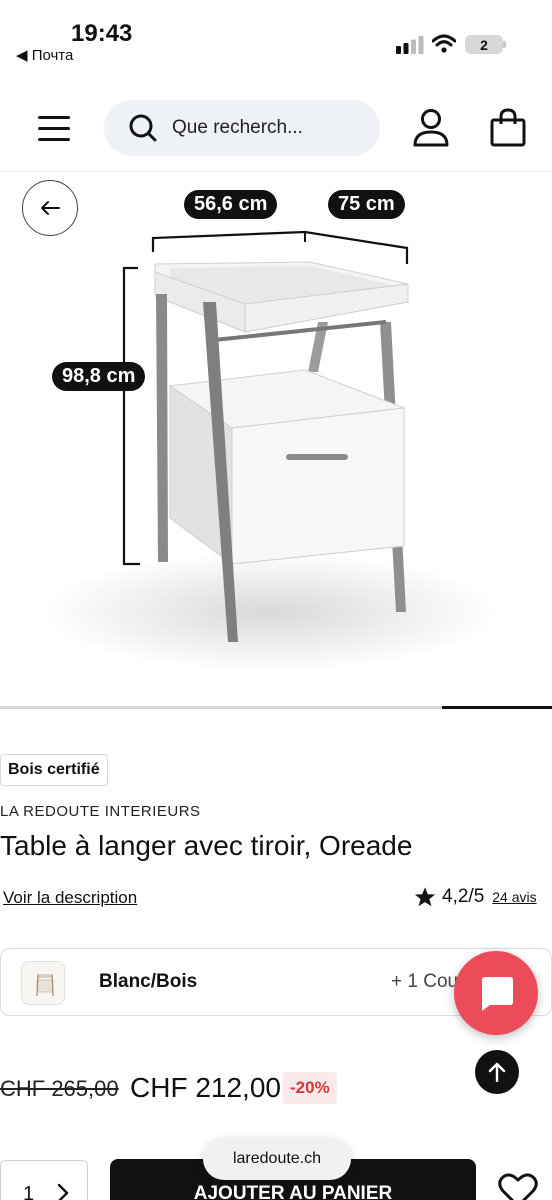 Image resolution: width=552 pixels, height=1200 pixels. I want to click on dimension-depth-label: 75 cm, so click(366, 204).